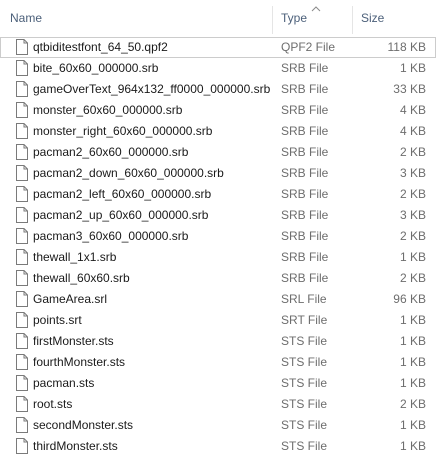 The height and width of the screenshot is (463, 436). What do you see at coordinates (218, 110) in the screenshot?
I see `file-row: monster_60x60_000000.srb SRB File 4 KB` at bounding box center [218, 110].